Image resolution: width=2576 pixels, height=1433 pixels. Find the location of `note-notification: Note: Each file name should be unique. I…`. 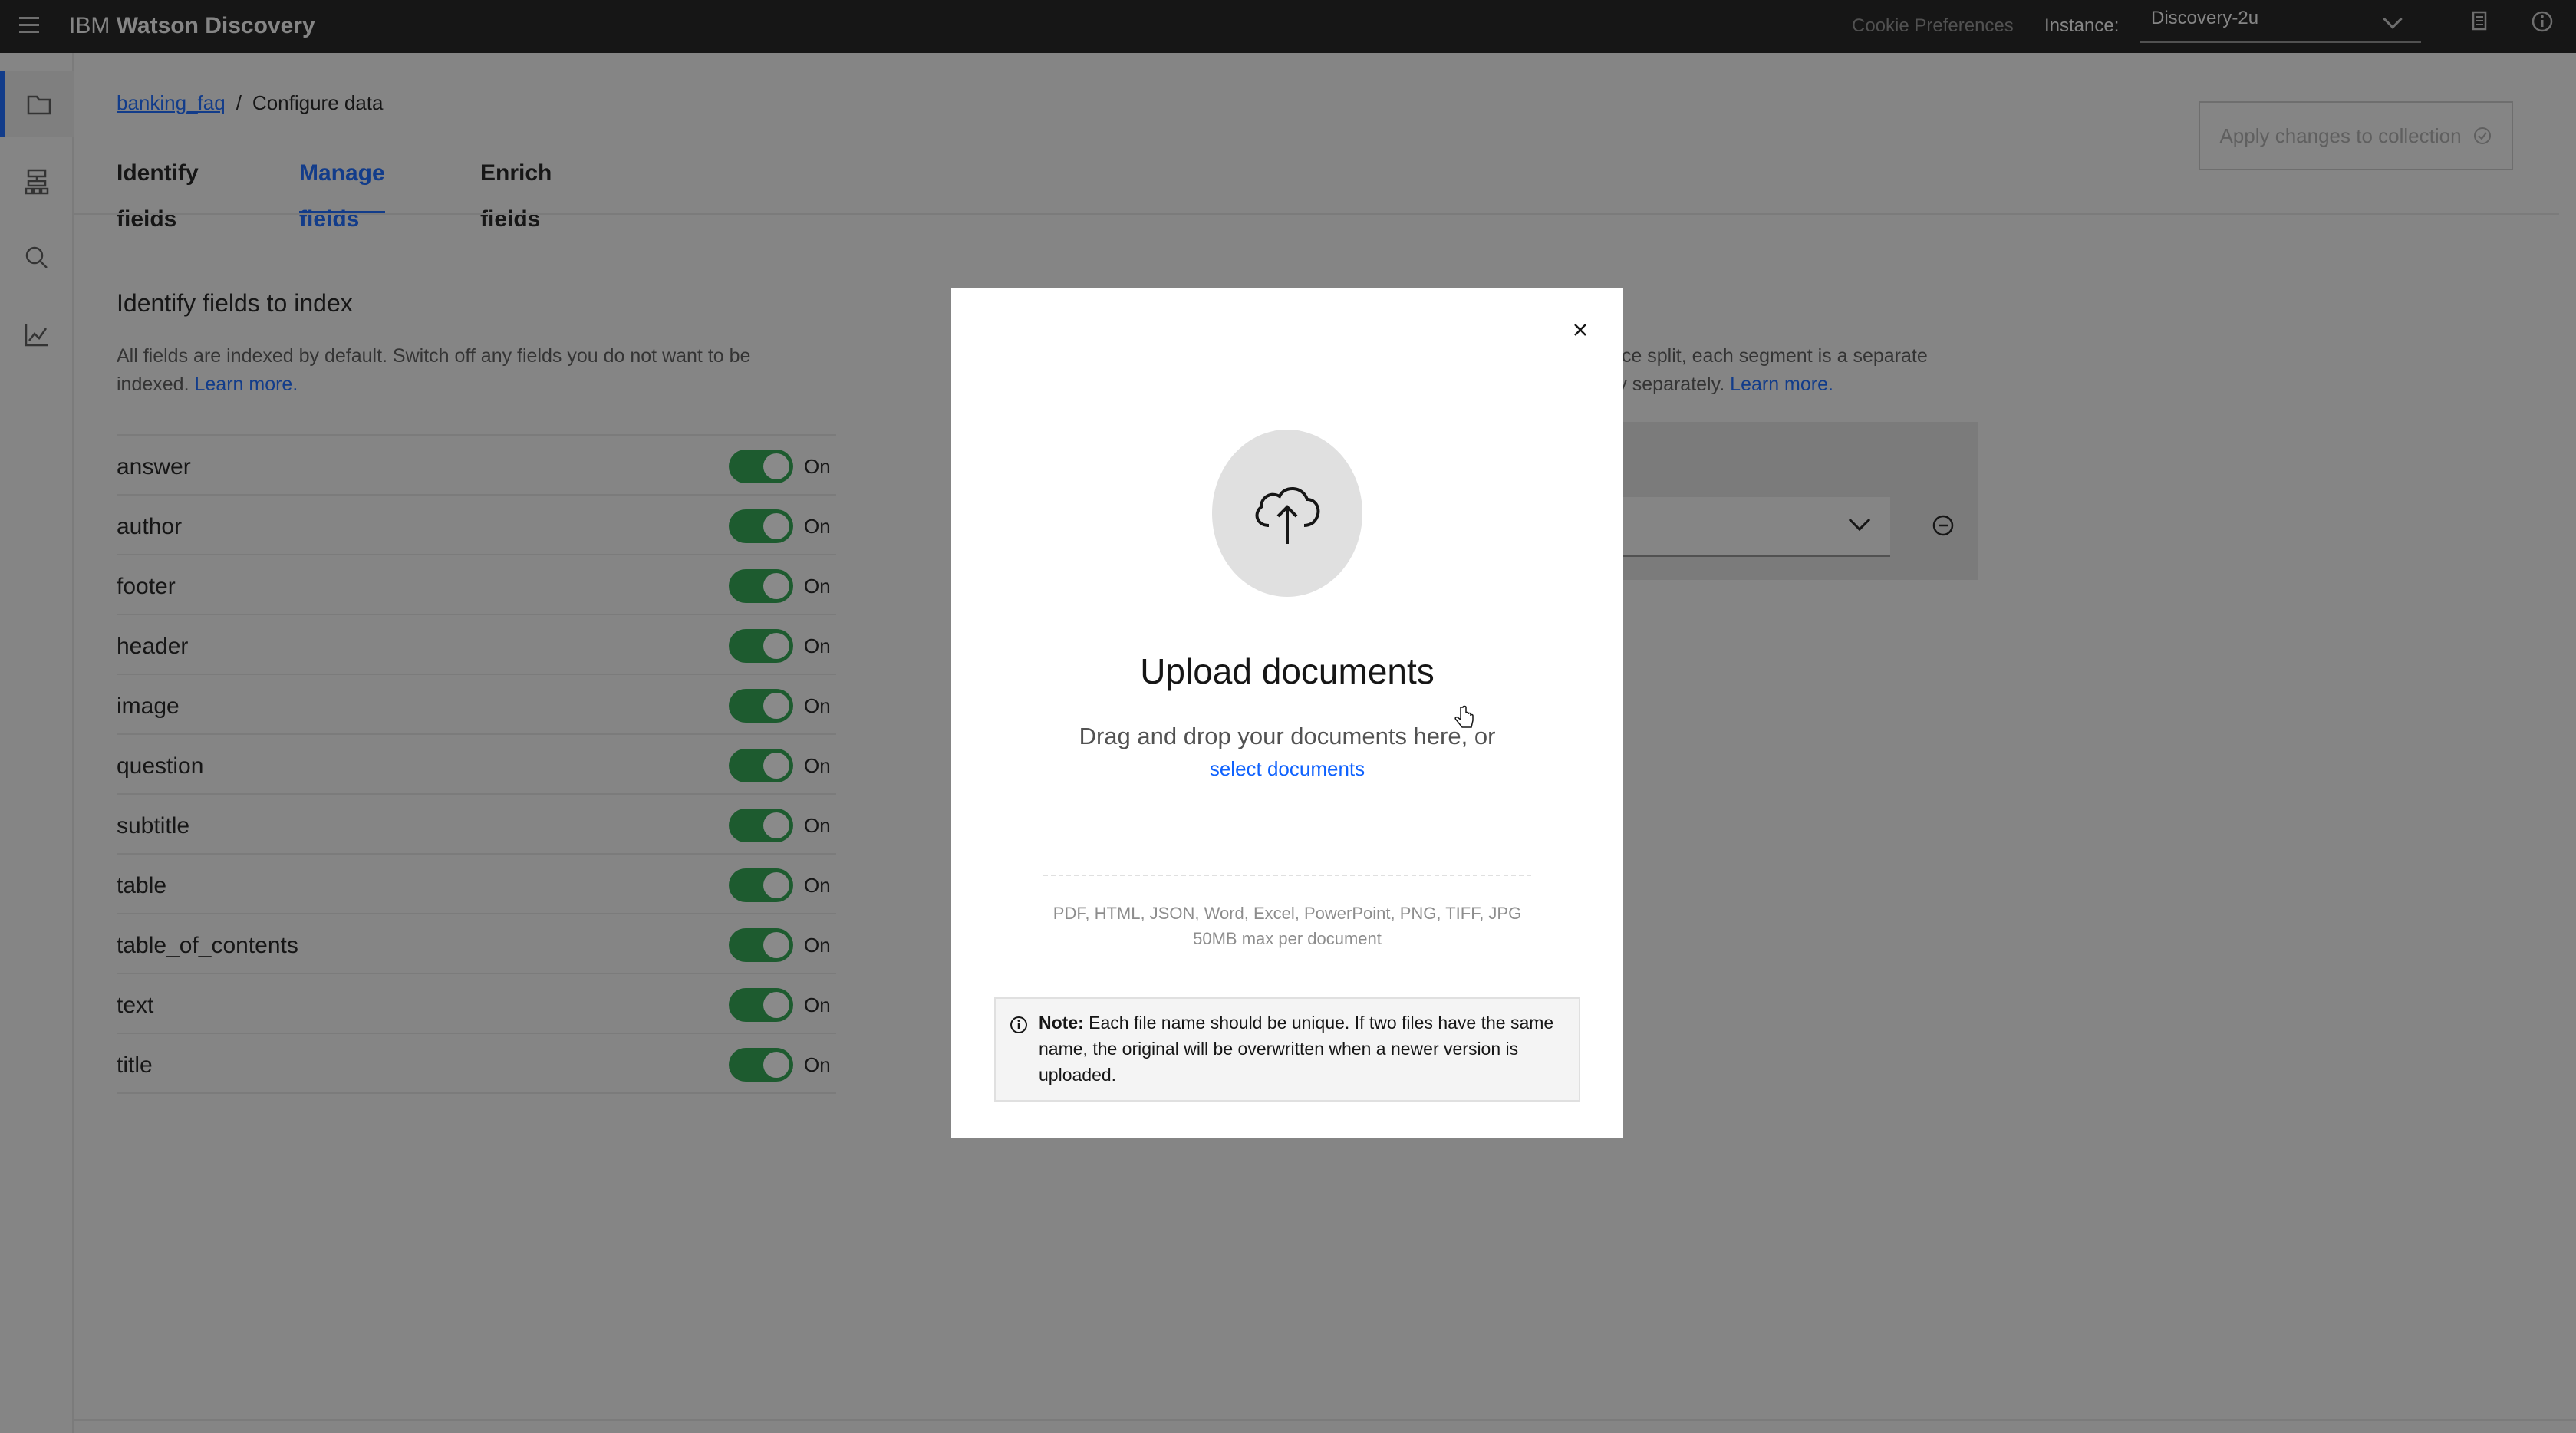

note-notification: Note: Each file name should be unique. I… is located at coordinates (1287, 1049).